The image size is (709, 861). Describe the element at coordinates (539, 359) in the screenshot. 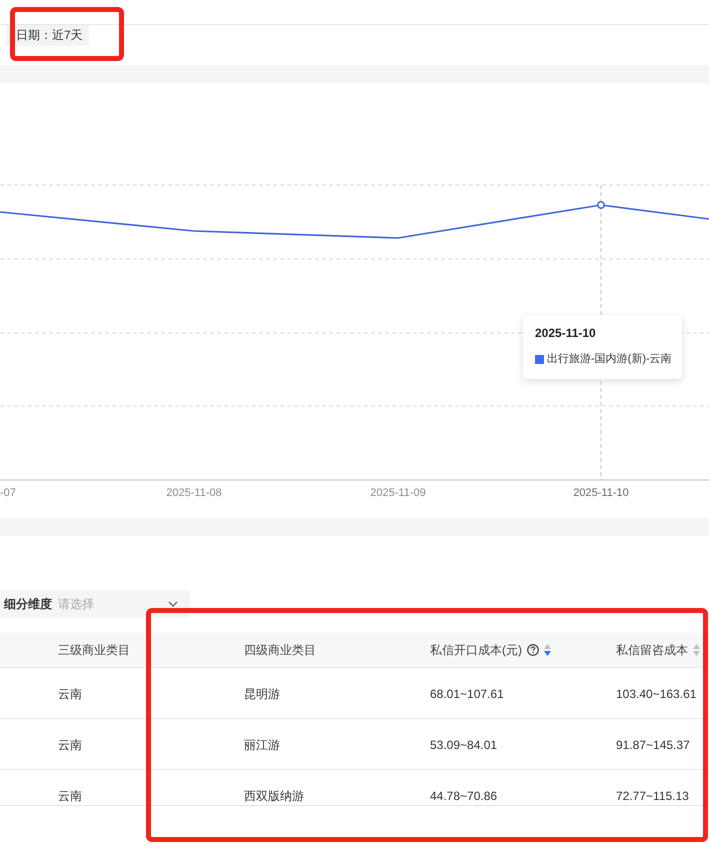

I see `series-swatch-icon` at that location.